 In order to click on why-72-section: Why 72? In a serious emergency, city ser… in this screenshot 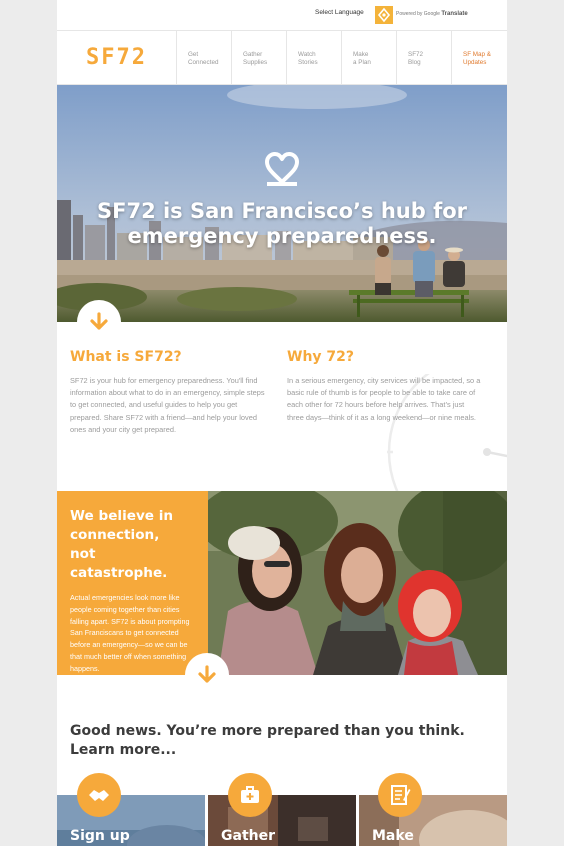, I will do `click(384, 386)`.